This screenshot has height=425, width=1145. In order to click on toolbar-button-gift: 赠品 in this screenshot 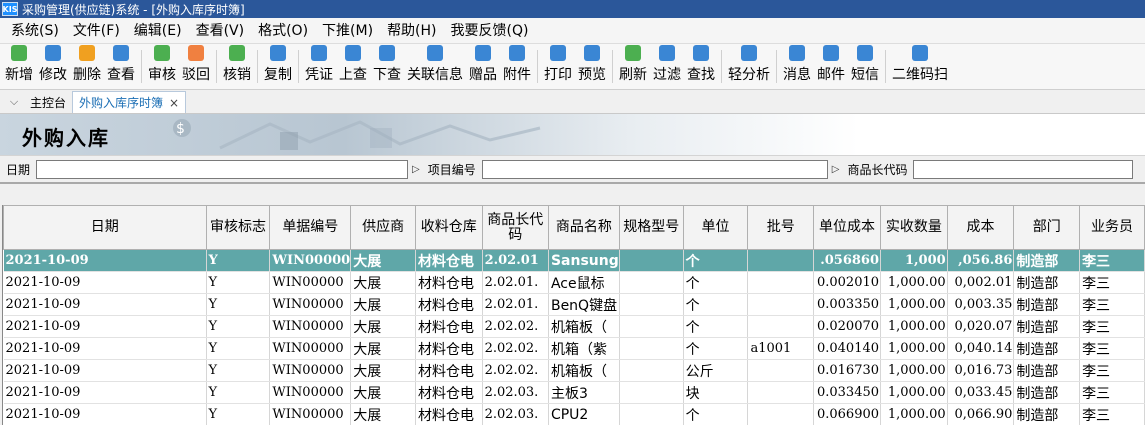, I will do `click(483, 66)`.